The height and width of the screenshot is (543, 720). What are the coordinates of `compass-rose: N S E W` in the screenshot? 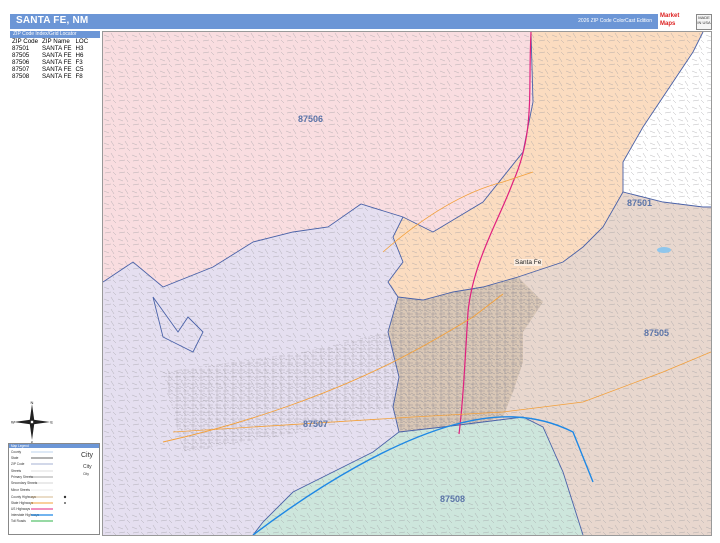 It's located at (32, 422).